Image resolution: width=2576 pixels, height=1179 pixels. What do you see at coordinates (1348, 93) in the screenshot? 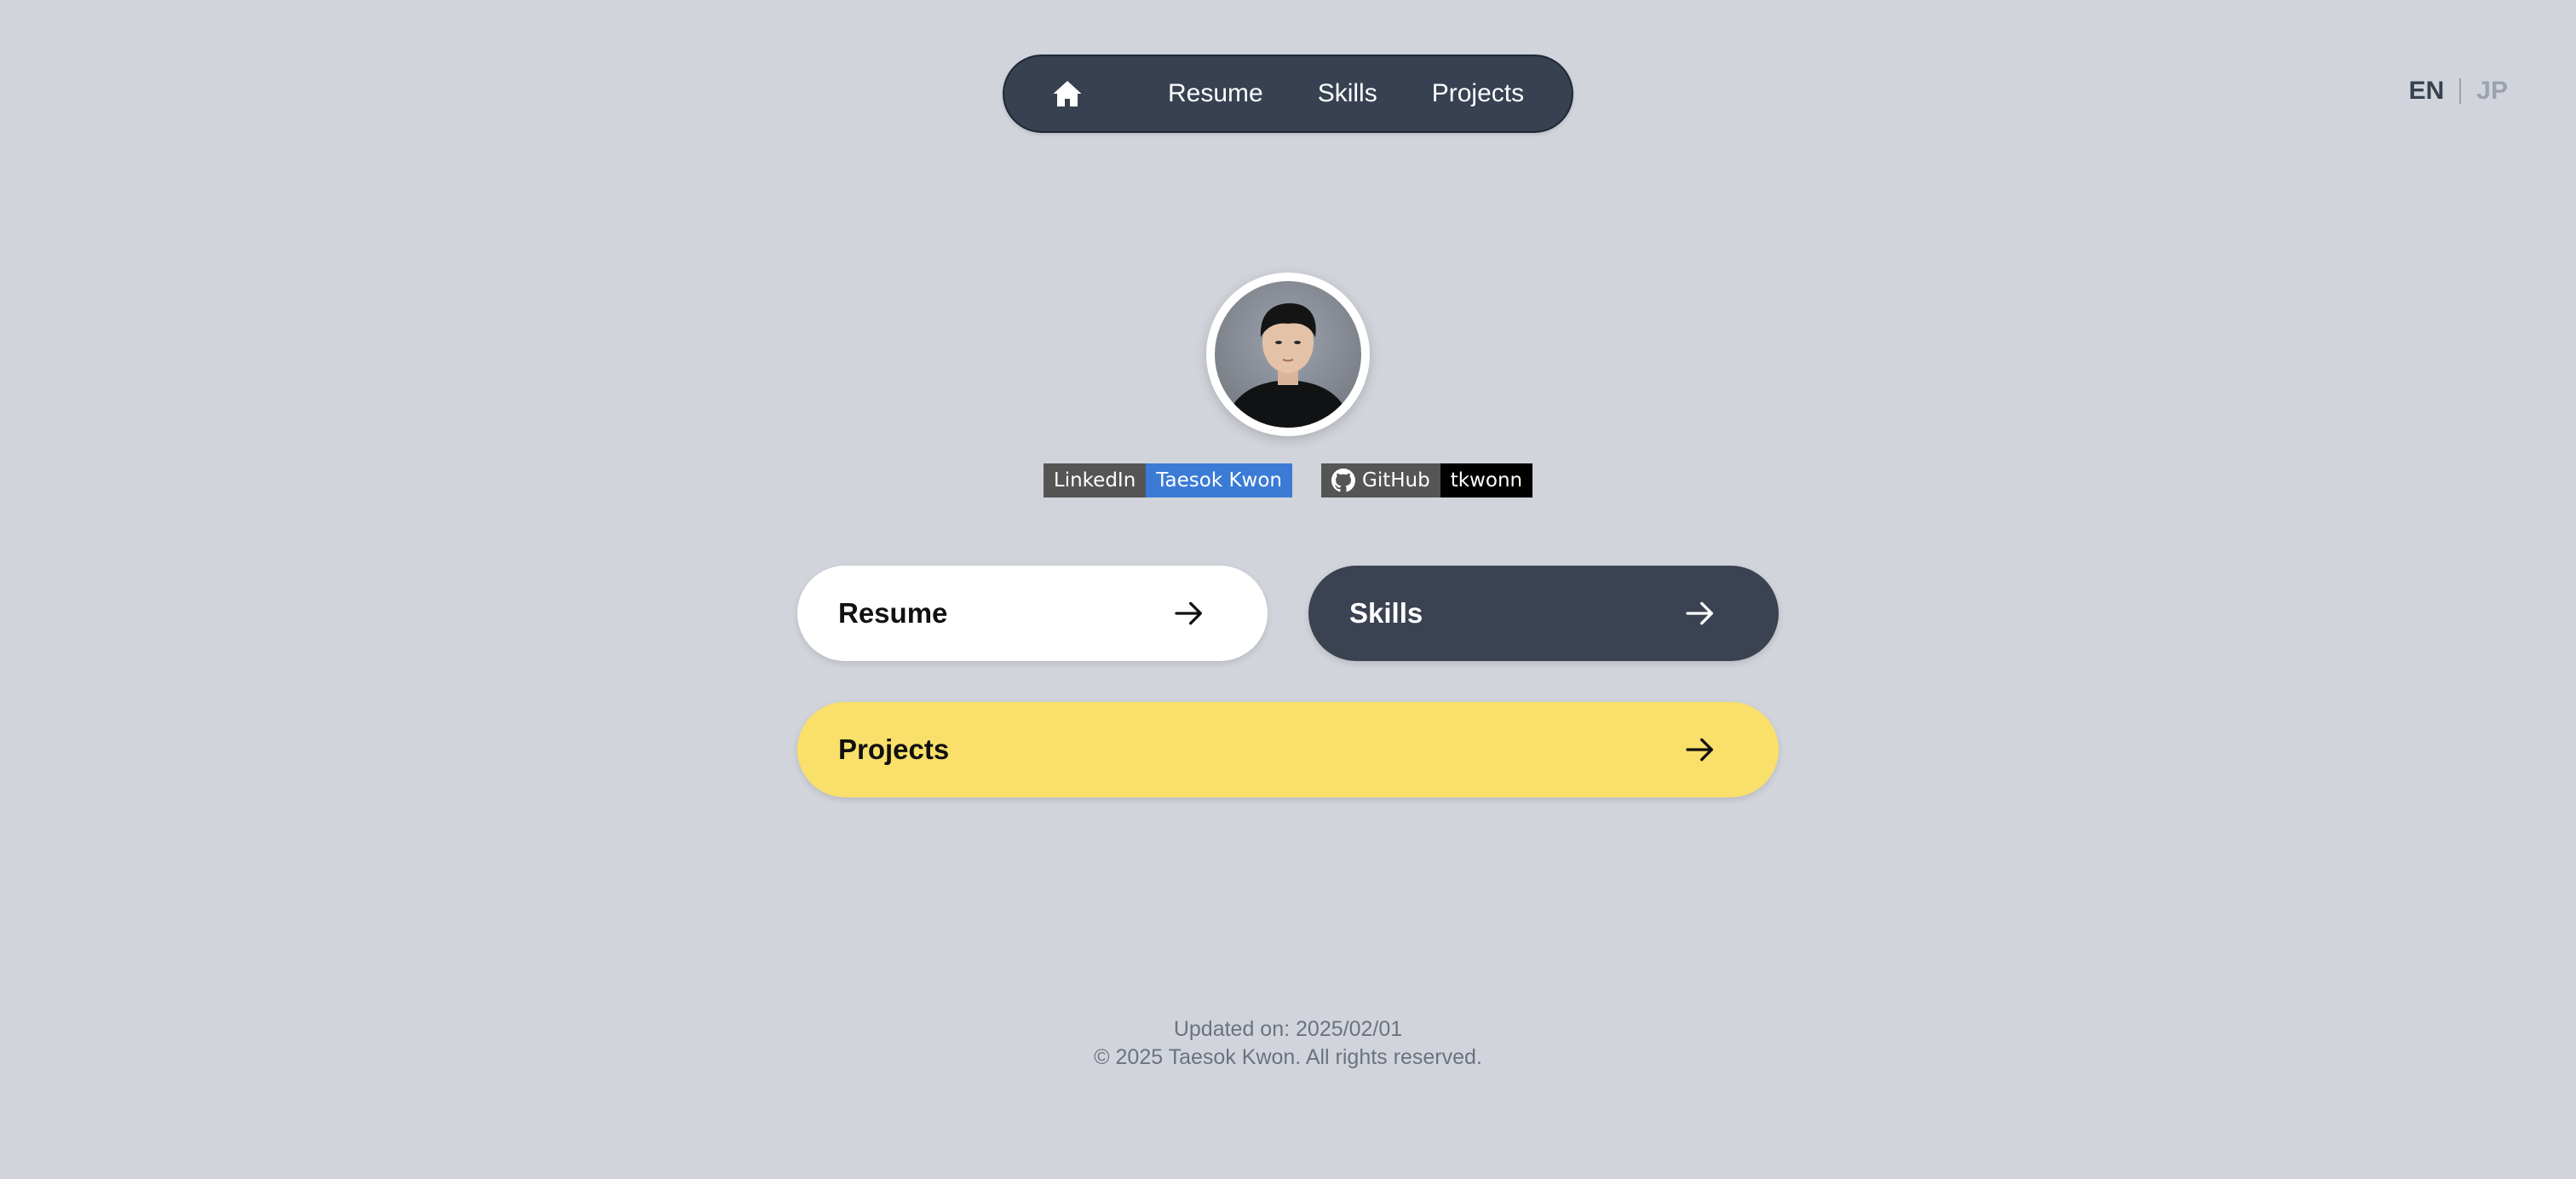
I see `nav-link-skills: Skills` at bounding box center [1348, 93].